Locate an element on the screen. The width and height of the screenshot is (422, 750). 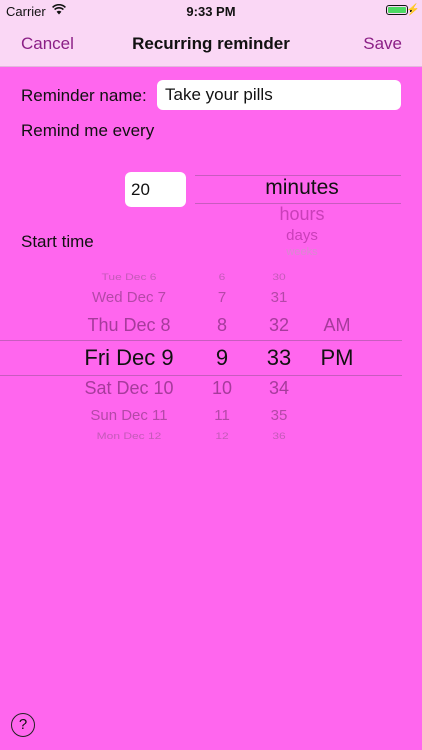
status-time: 9:33 PM is located at coordinates (211, 11).